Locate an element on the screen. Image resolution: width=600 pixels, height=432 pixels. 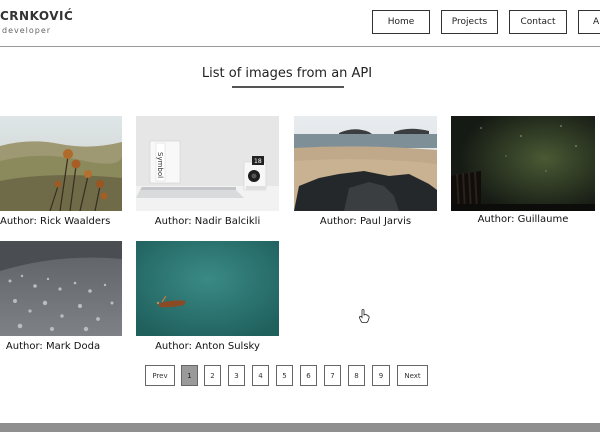
pagination-page-1: 1 is located at coordinates (189, 375).